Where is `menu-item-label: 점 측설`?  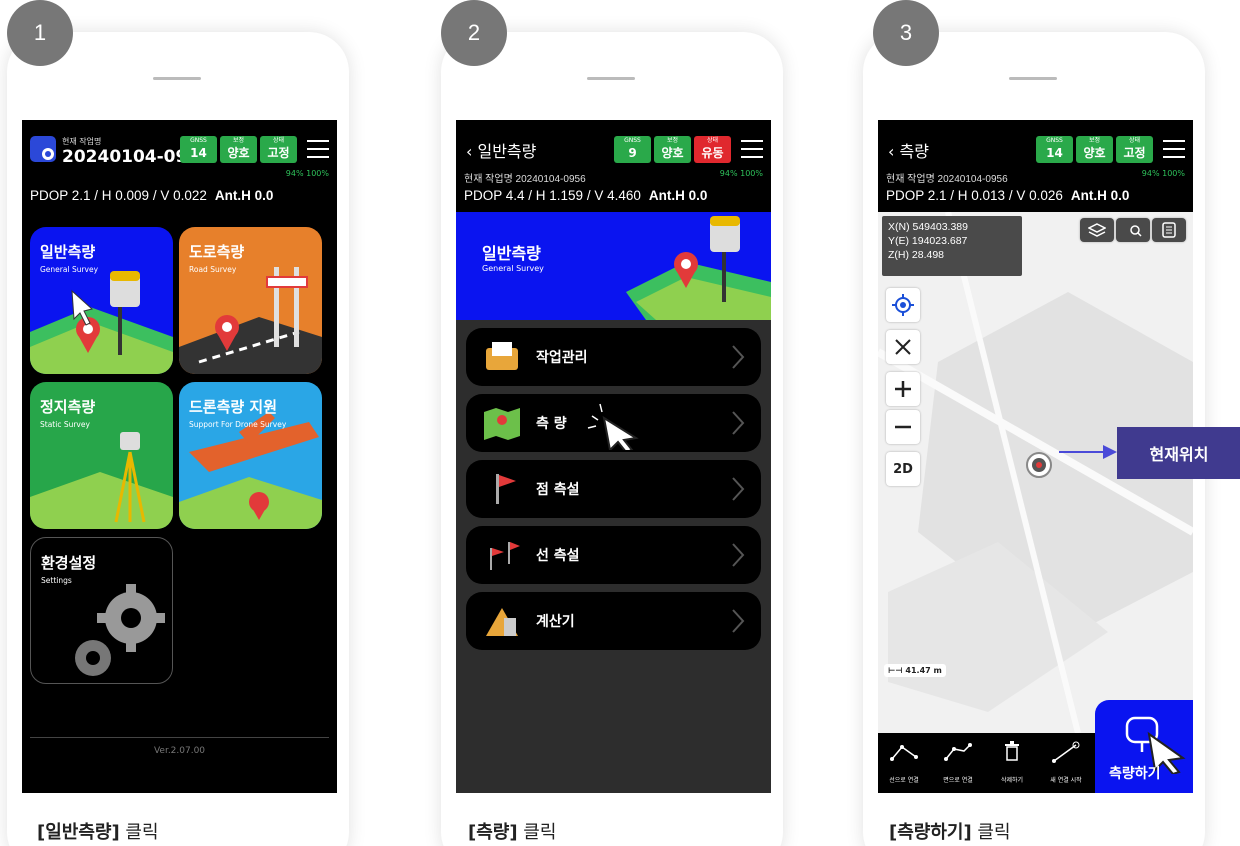 menu-item-label: 점 측설 is located at coordinates (558, 490).